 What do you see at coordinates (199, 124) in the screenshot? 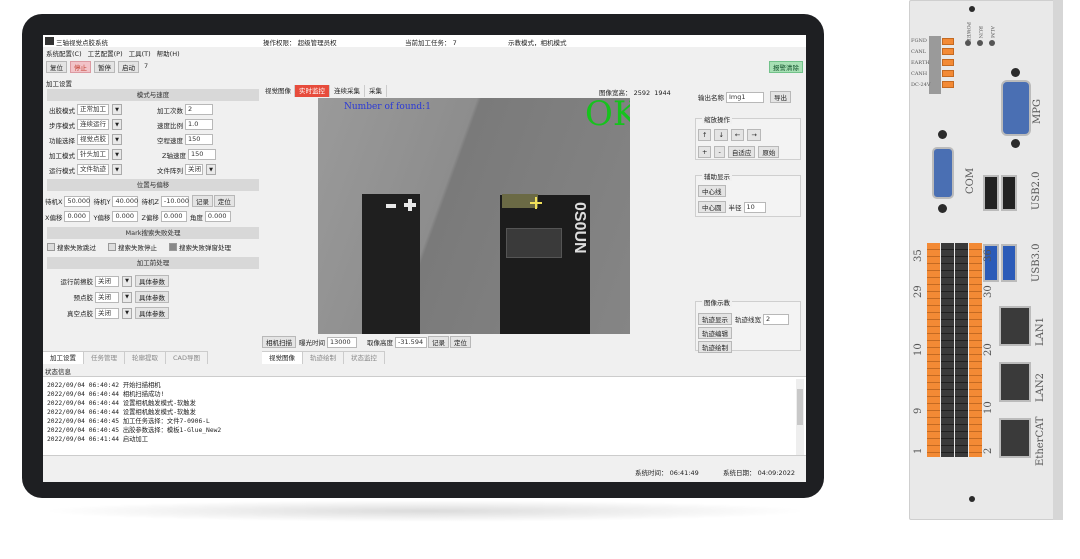
I see `speed-ratio-input: 1.0` at bounding box center [199, 124].